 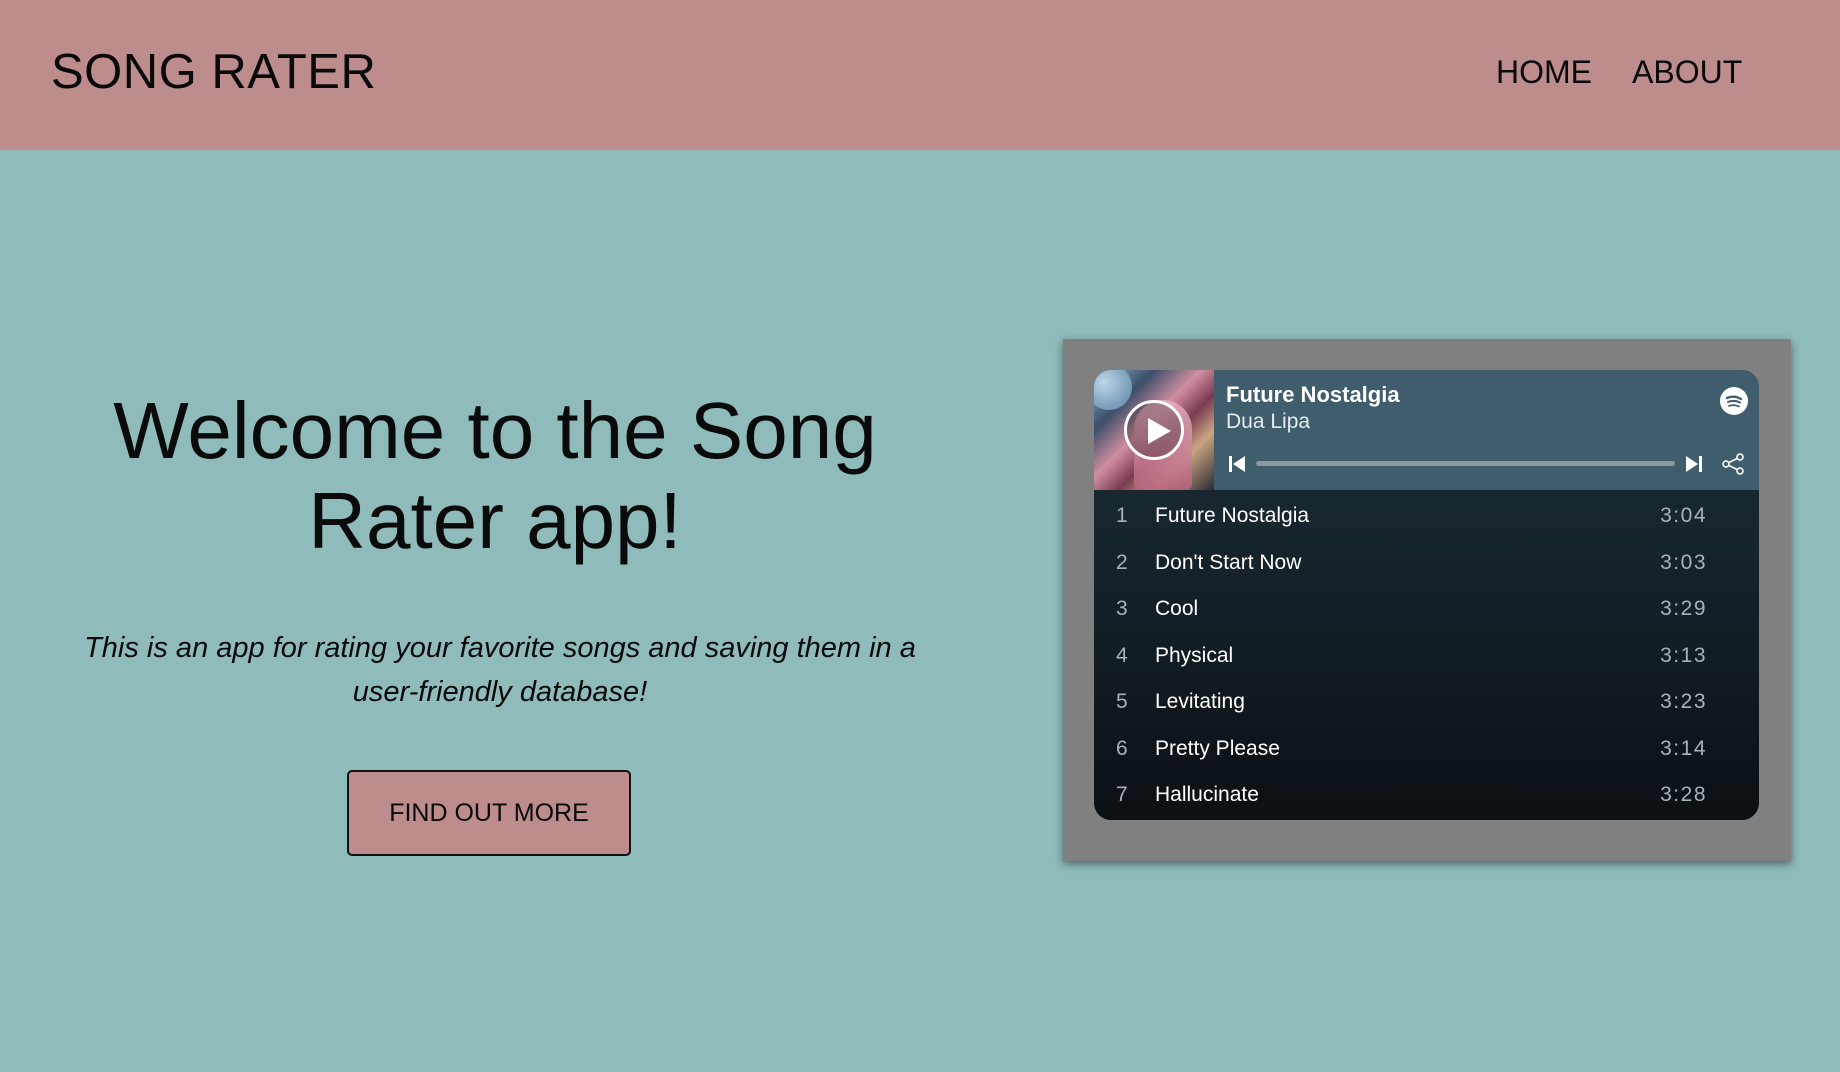 What do you see at coordinates (1683, 608) in the screenshot?
I see `track-duration: 3:29` at bounding box center [1683, 608].